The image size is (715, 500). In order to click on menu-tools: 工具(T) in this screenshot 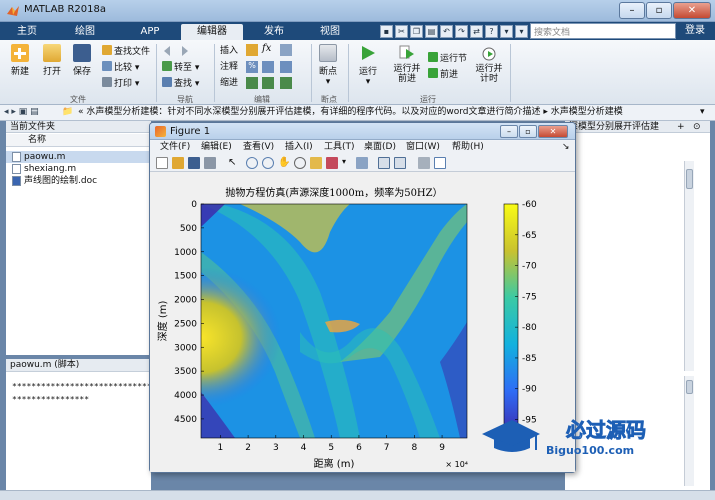, I will do `click(339, 147)`.